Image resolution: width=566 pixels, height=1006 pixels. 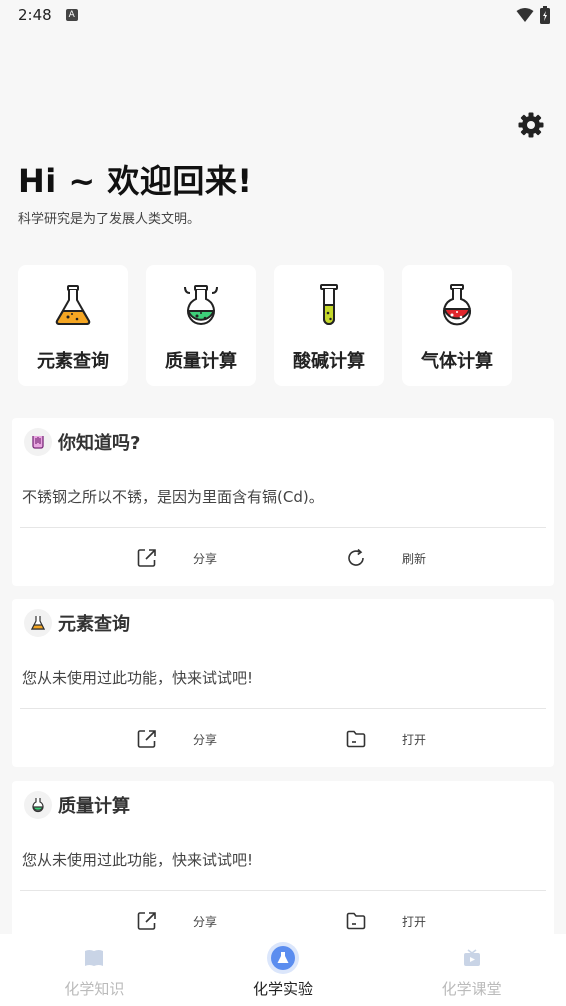 What do you see at coordinates (38, 442) in the screenshot?
I see `beaker-badge-icon` at bounding box center [38, 442].